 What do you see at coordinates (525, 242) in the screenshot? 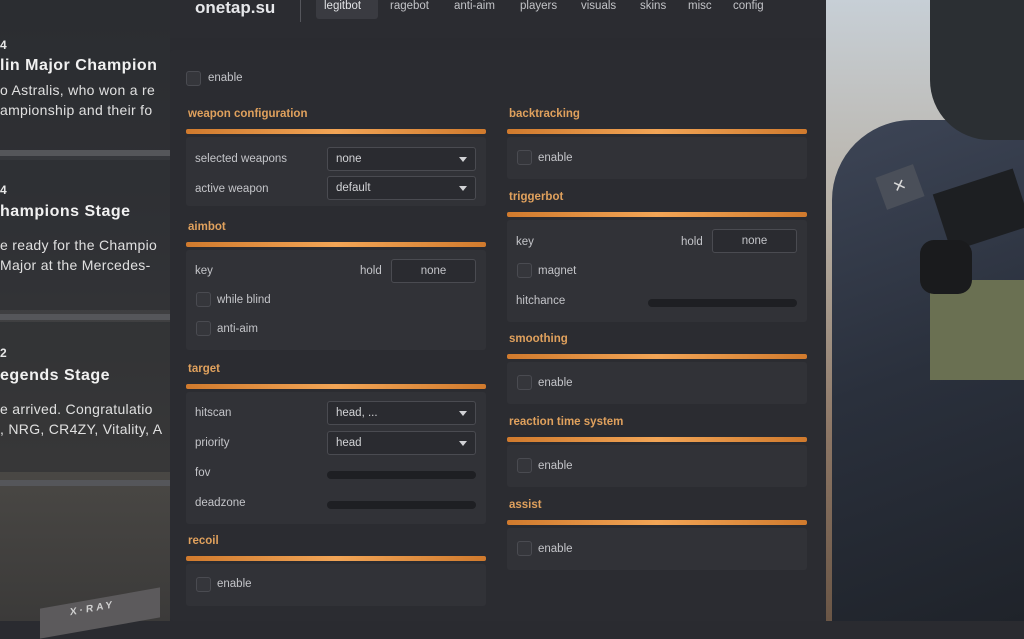
I see `triggerbot-key-label: key` at bounding box center [525, 242].